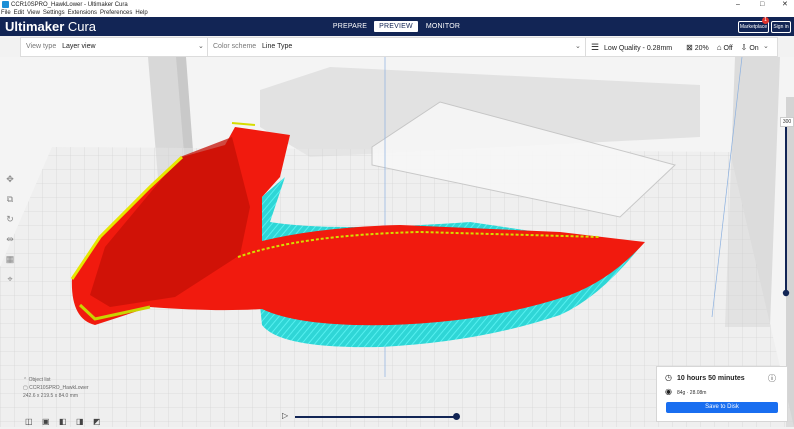 The width and height of the screenshot is (794, 429). I want to click on signin-button: Sign in, so click(781, 27).